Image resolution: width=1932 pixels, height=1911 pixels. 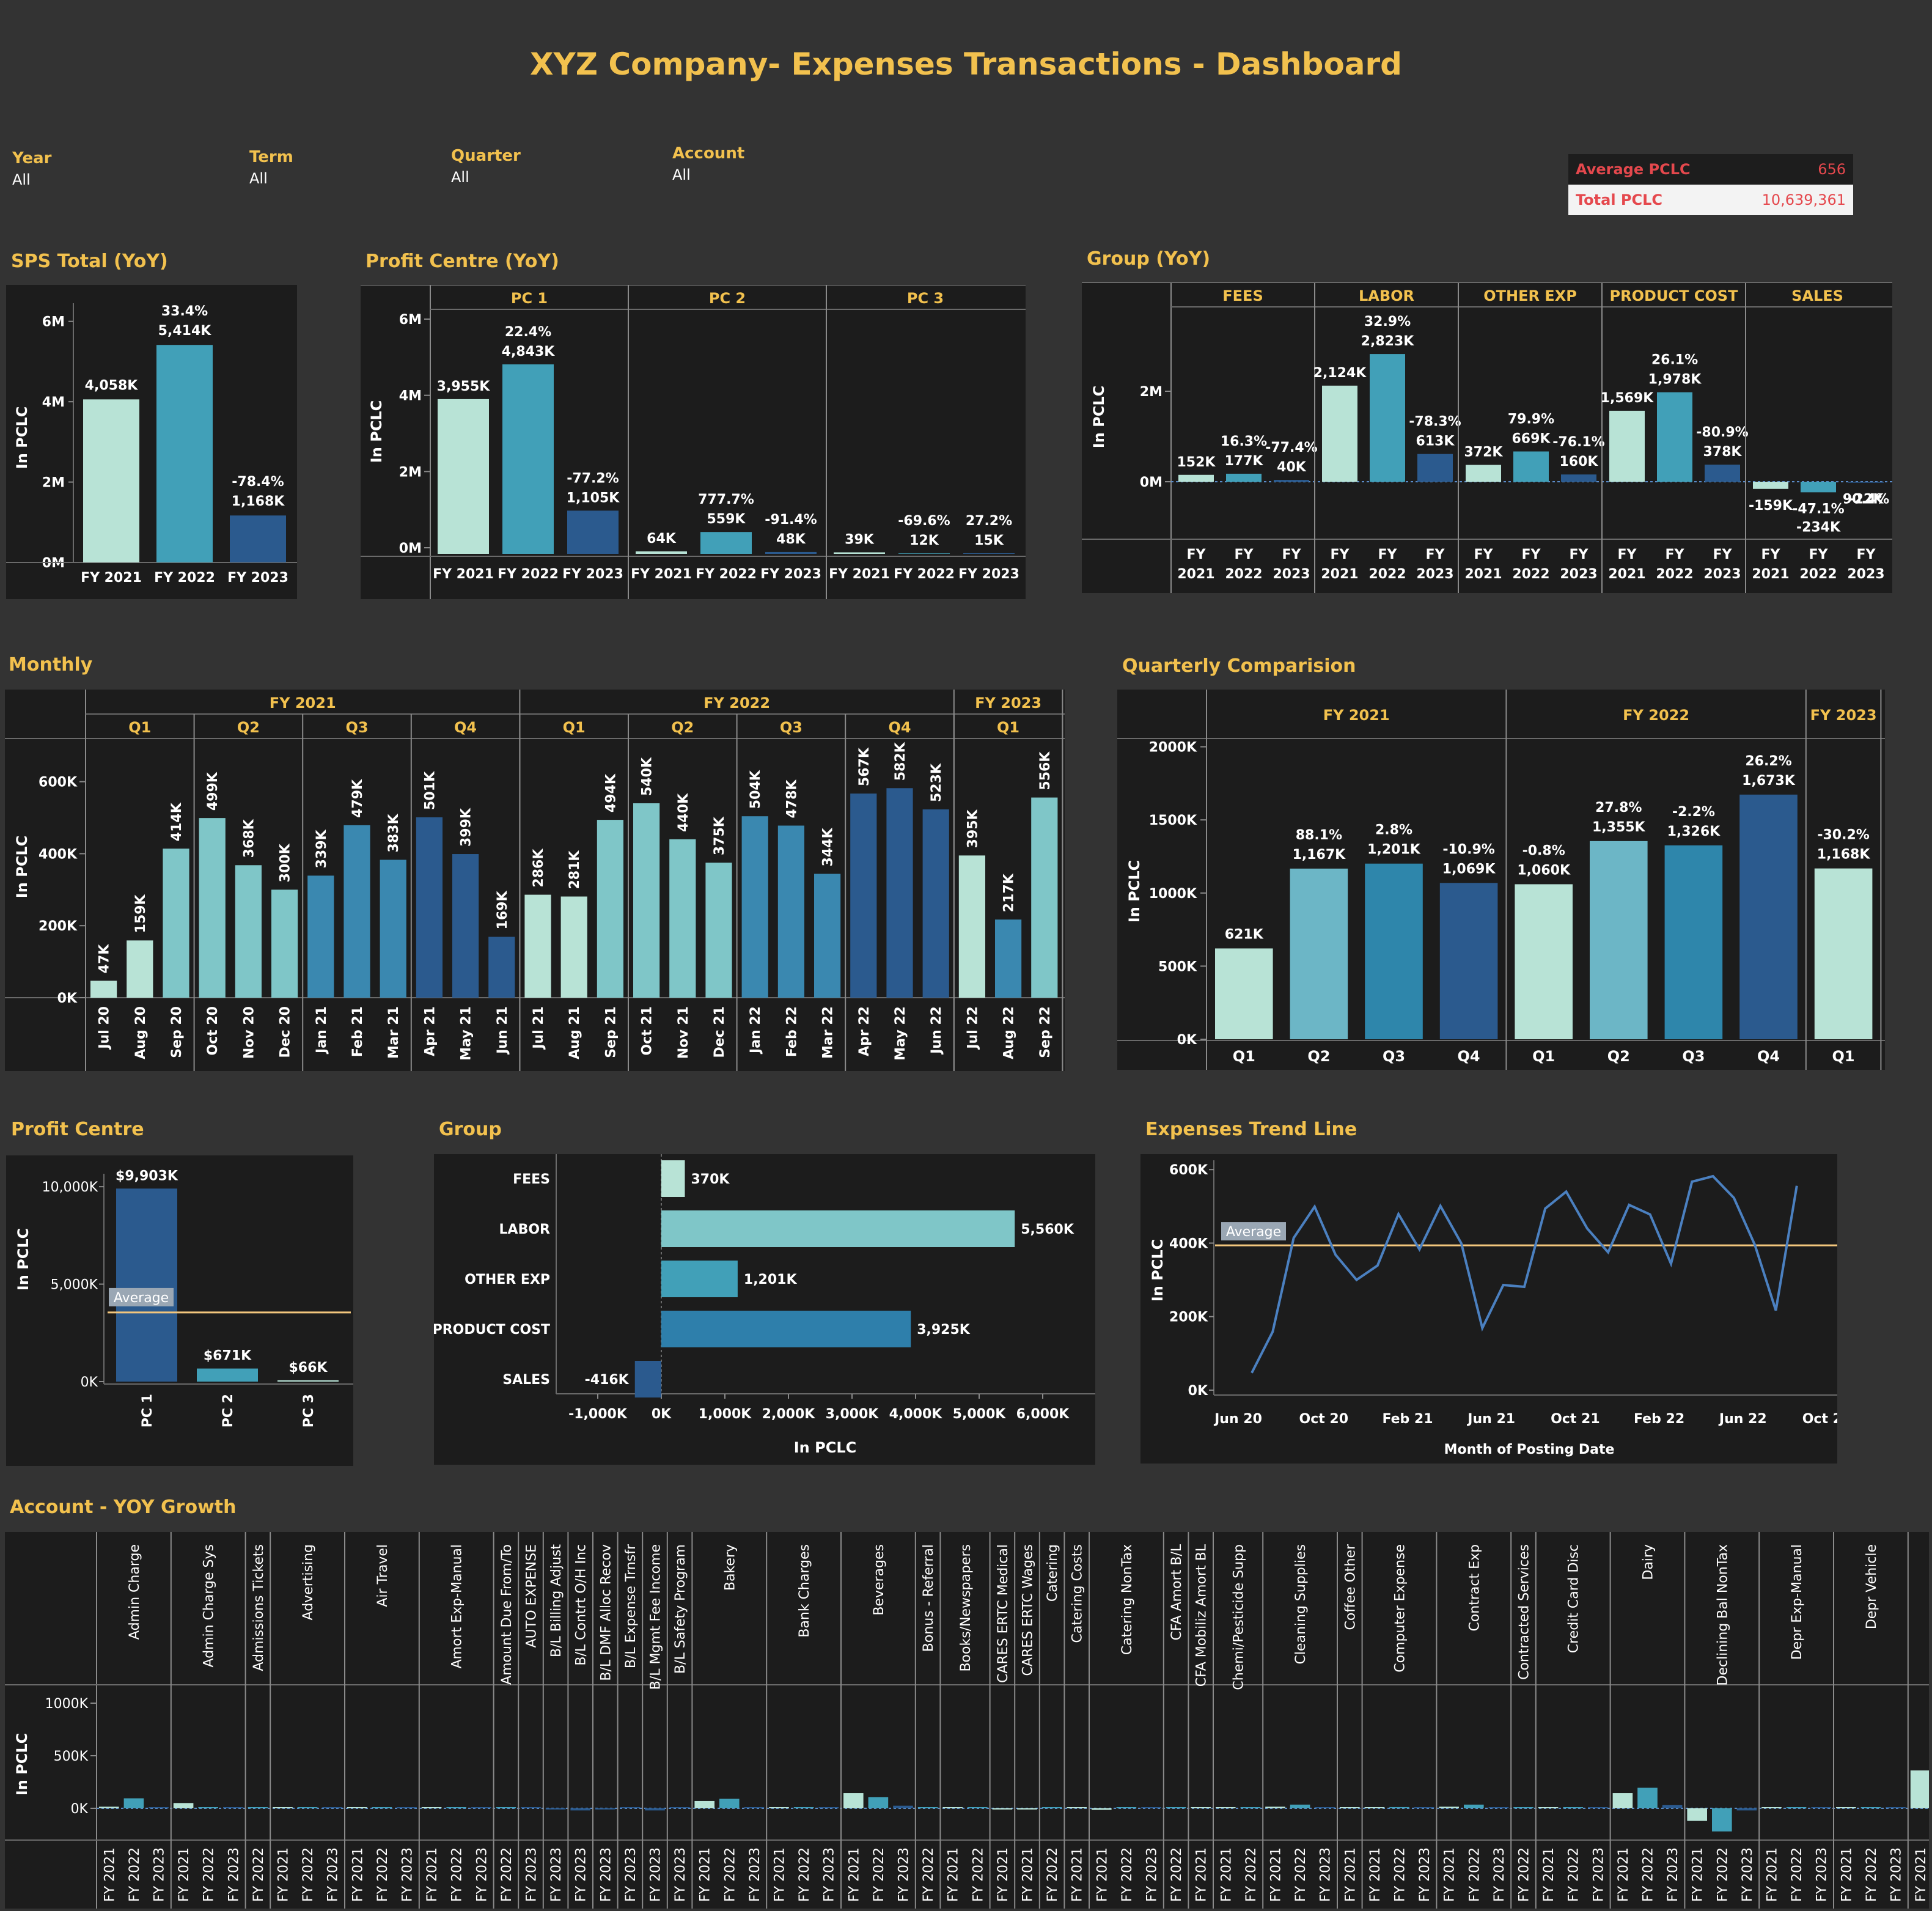 What do you see at coordinates (538, 1028) in the screenshot?
I see `x-tick-label: Jul 21` at bounding box center [538, 1028].